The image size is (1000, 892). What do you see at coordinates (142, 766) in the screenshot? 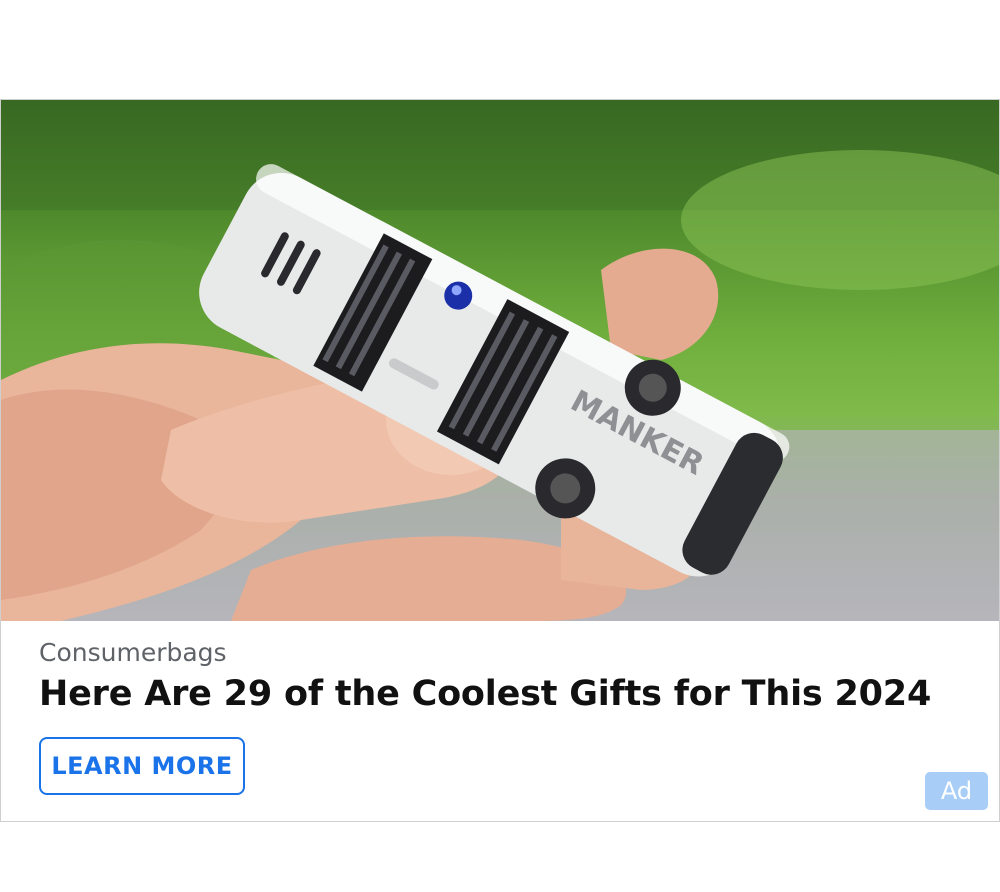
I see `learn-more-button: LEARN MORE` at bounding box center [142, 766].